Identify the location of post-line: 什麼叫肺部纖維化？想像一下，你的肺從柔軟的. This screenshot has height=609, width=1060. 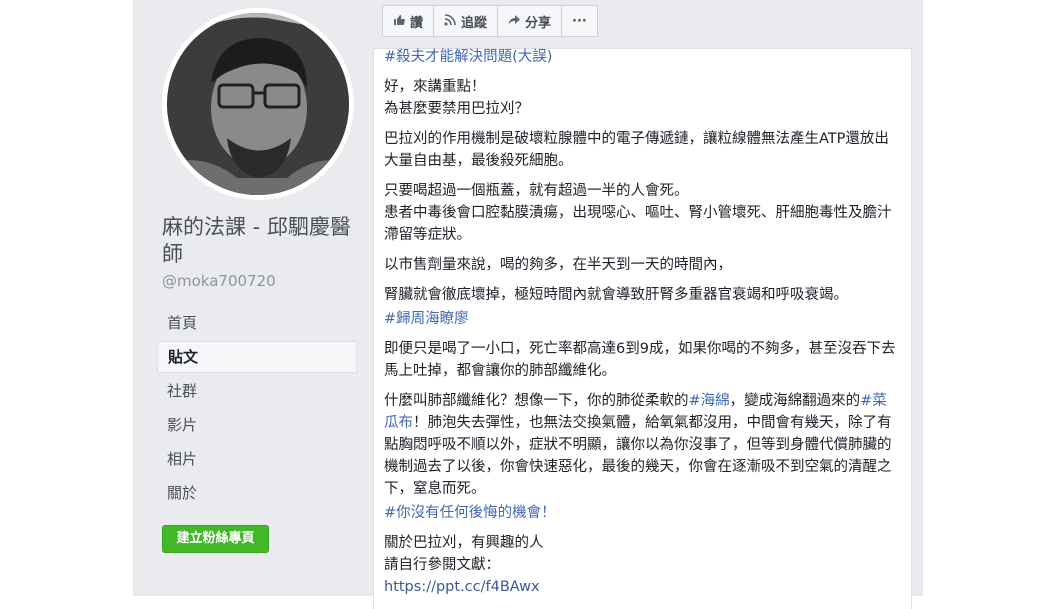
(536, 401).